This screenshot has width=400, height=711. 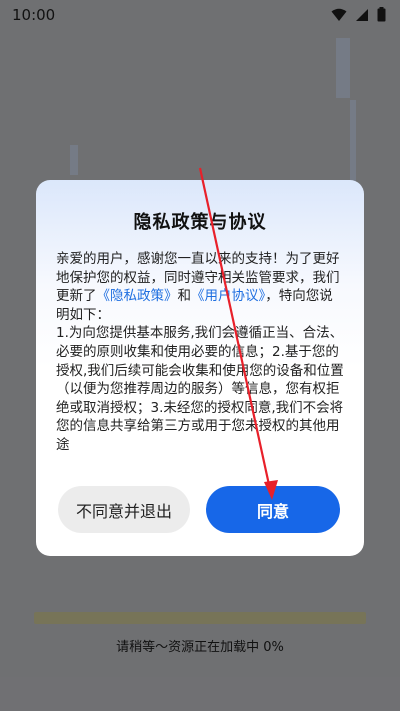 I want to click on and-text: 和, so click(x=184, y=296).